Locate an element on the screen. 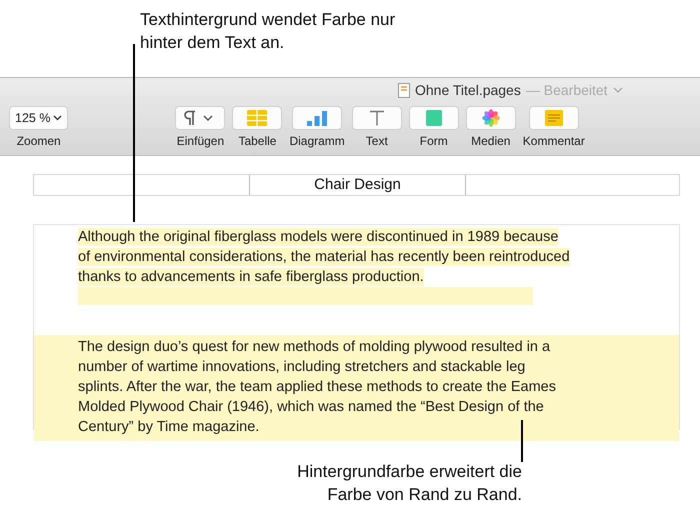 This screenshot has height=506, width=700. comment-button is located at coordinates (553, 118).